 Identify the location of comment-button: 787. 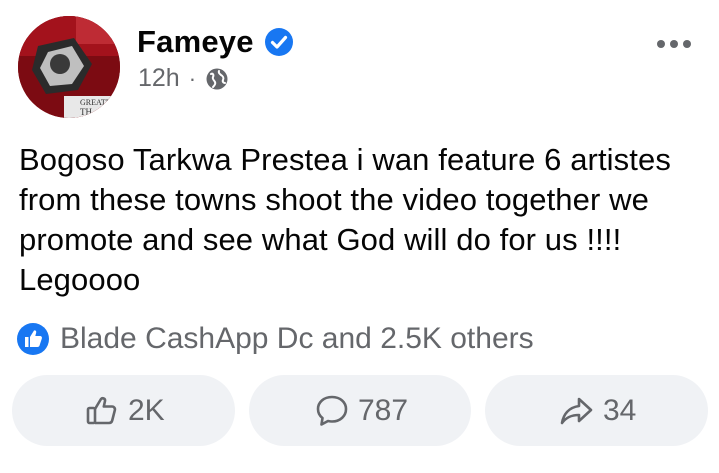
(360, 410).